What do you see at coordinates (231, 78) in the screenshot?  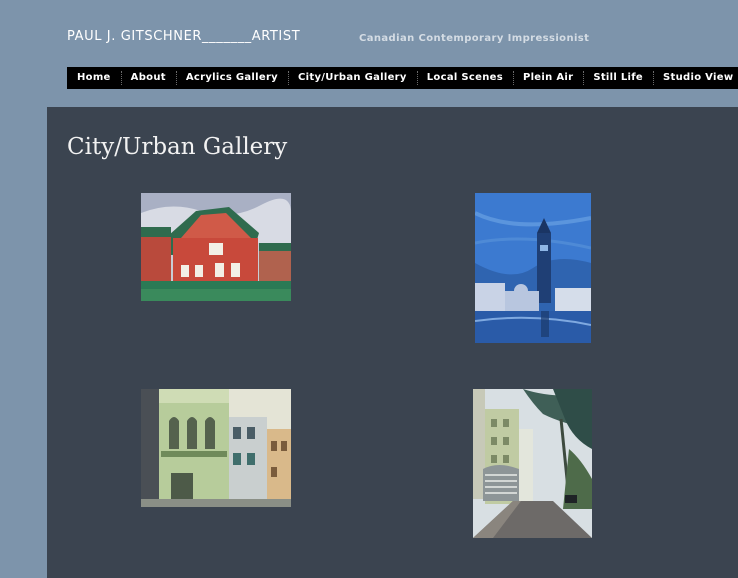 I see `nav-item-acrylics-gallery: Acrylics Gallery` at bounding box center [231, 78].